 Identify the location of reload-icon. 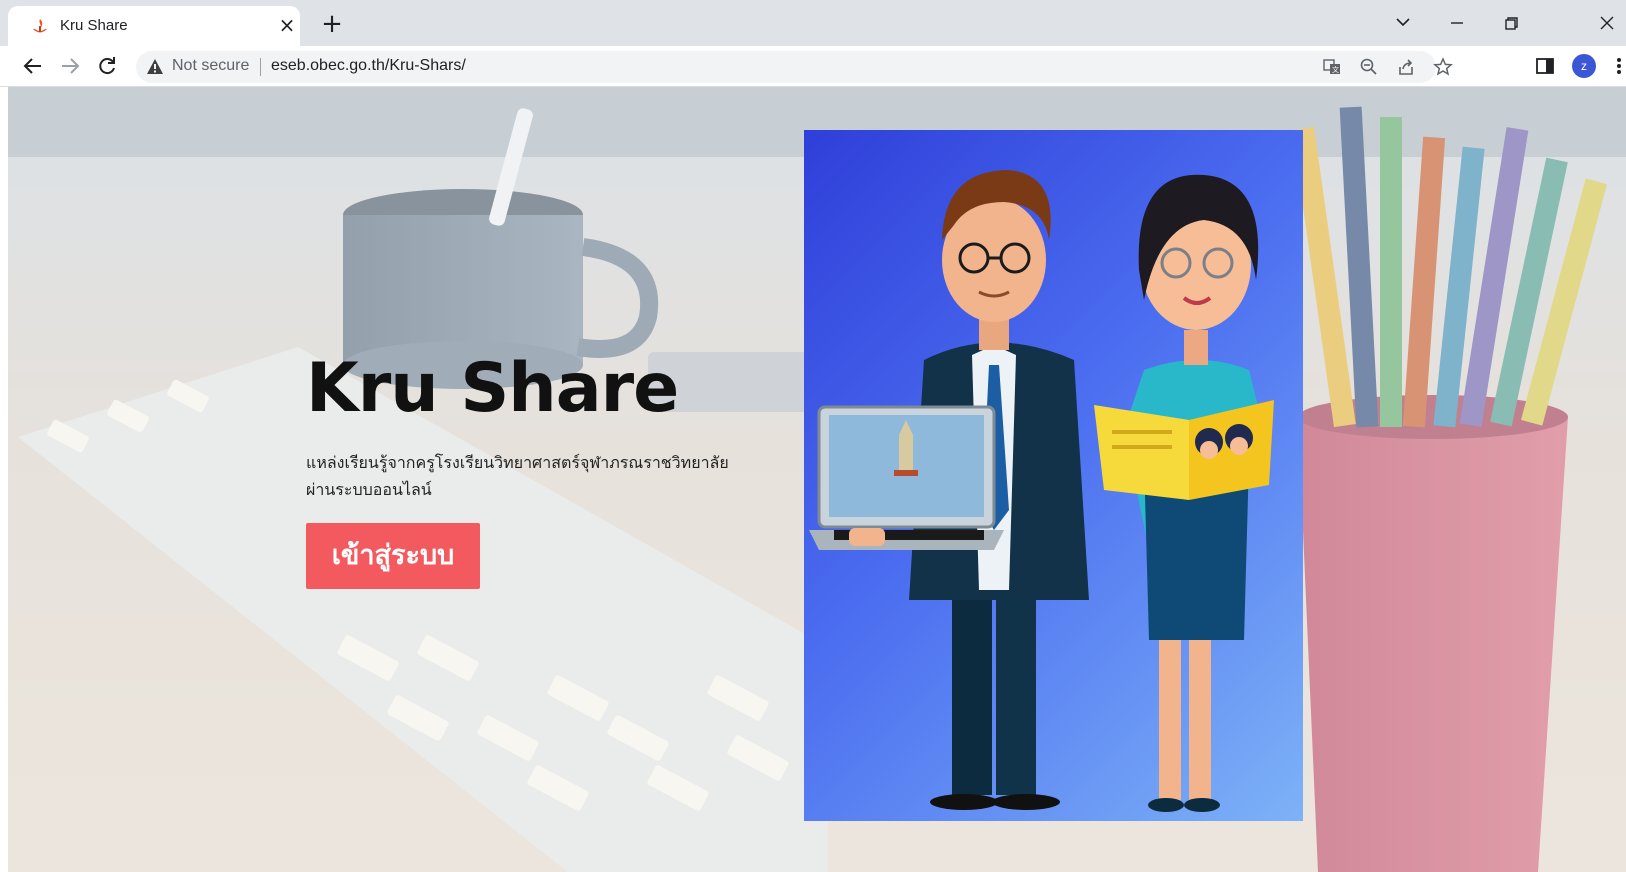
(107, 66).